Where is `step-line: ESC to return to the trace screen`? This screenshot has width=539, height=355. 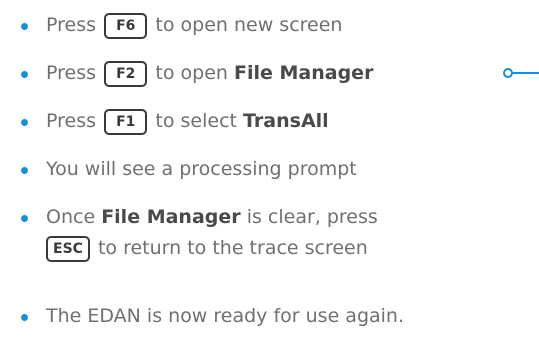
step-line: ESC to return to the trace screen is located at coordinates (206, 248).